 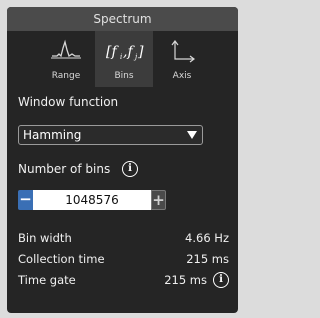 I want to click on axis-icon, so click(x=183, y=51).